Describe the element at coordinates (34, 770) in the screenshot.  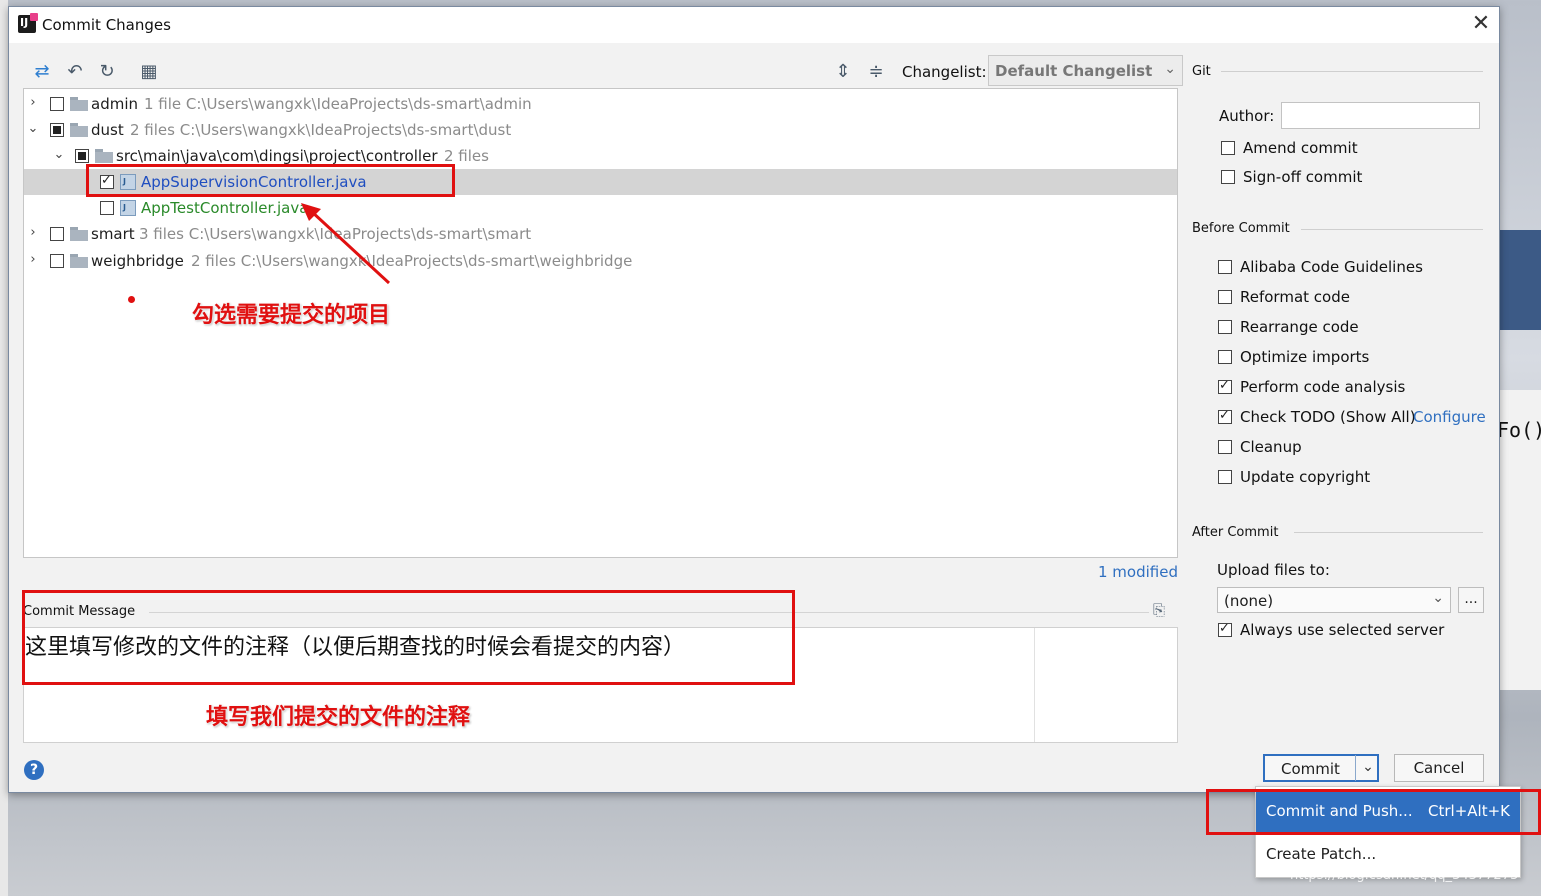
I see `help-icon: ?` at that location.